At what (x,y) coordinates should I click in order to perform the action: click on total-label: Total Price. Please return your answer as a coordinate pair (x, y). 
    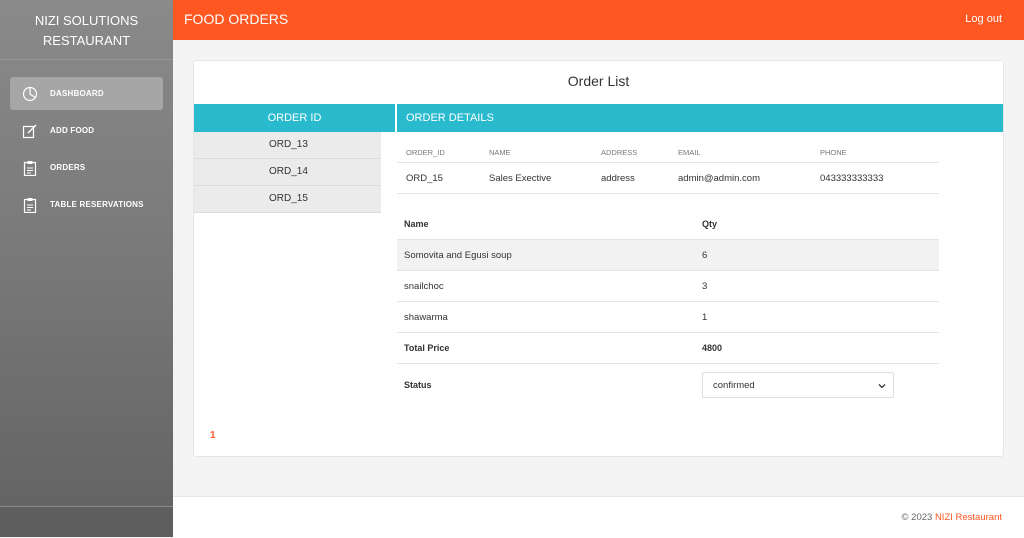
    Looking at the image, I should click on (427, 348).